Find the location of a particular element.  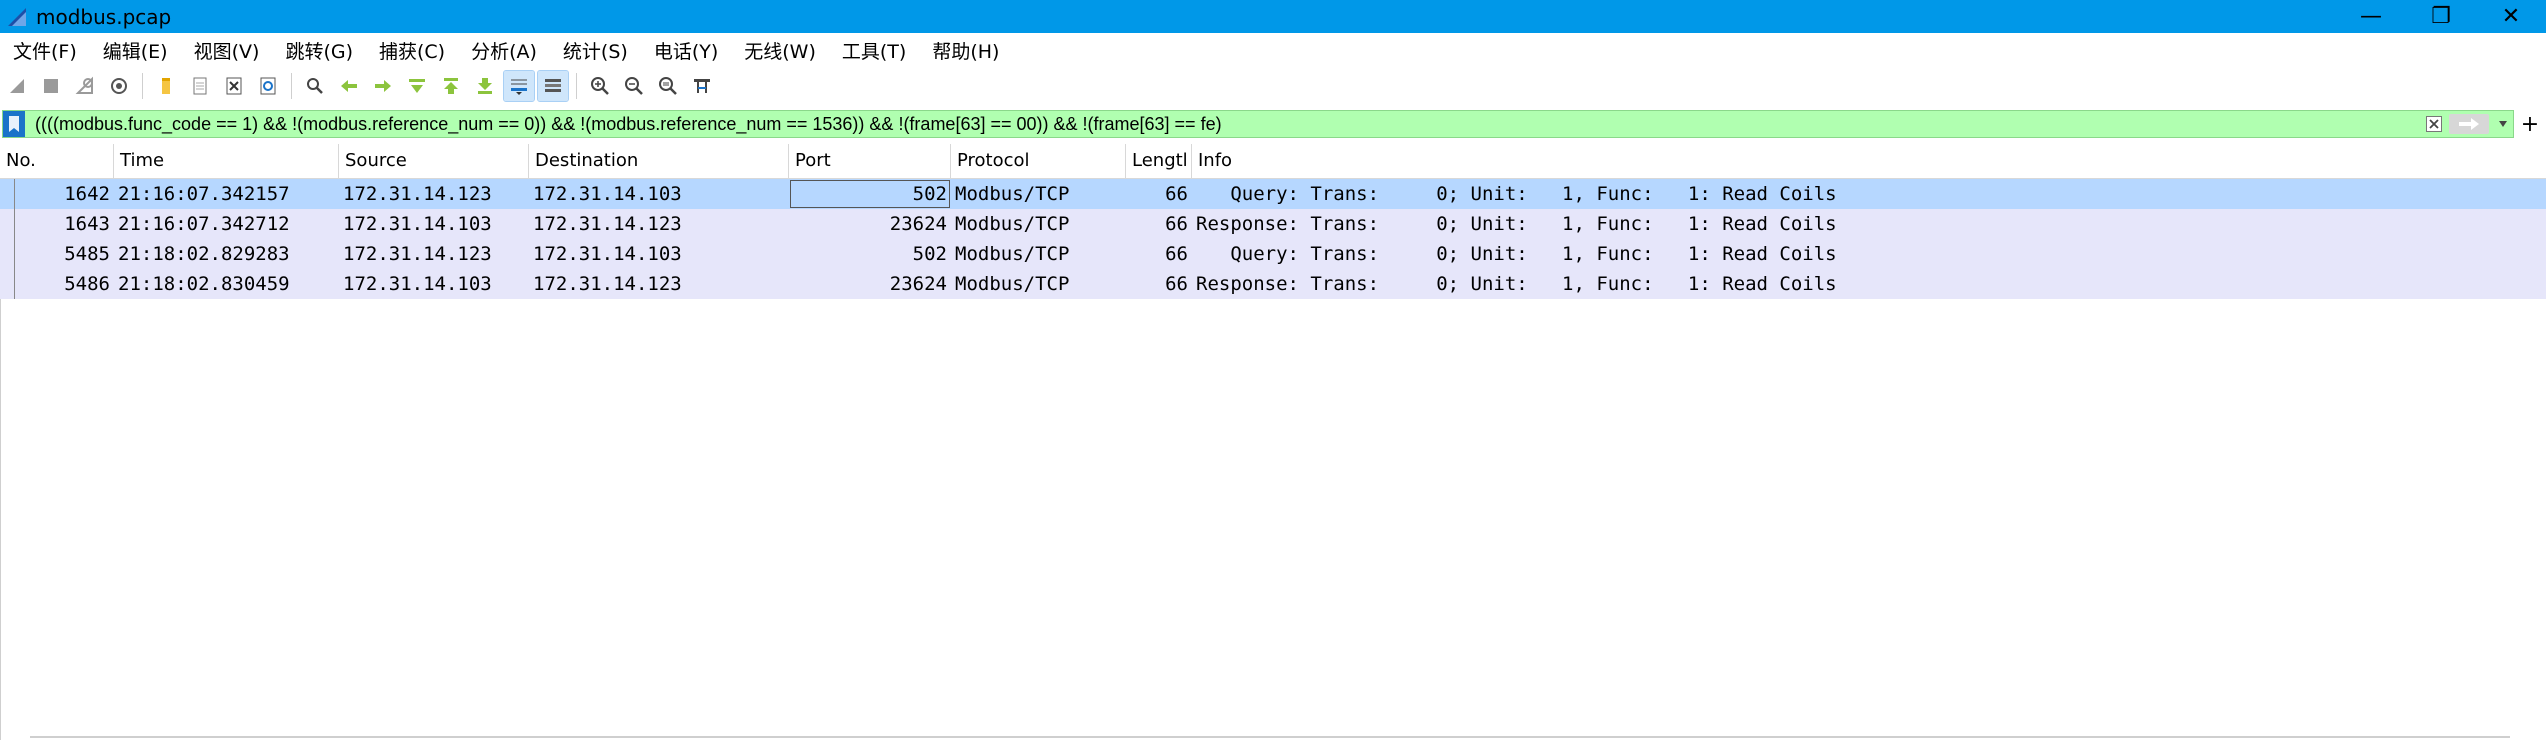

add-filter-button: + is located at coordinates (2530, 124).